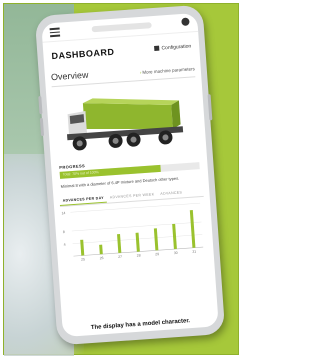 The width and height of the screenshot is (320, 358). What do you see at coordinates (176, 253) in the screenshot?
I see `x-tick-label: 30` at bounding box center [176, 253].